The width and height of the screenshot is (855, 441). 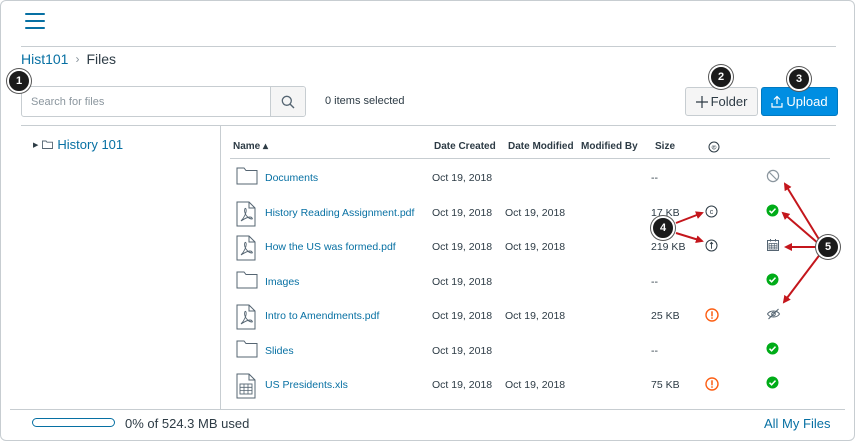 I want to click on usage-rights-header-icon: ©, so click(x=714, y=148).